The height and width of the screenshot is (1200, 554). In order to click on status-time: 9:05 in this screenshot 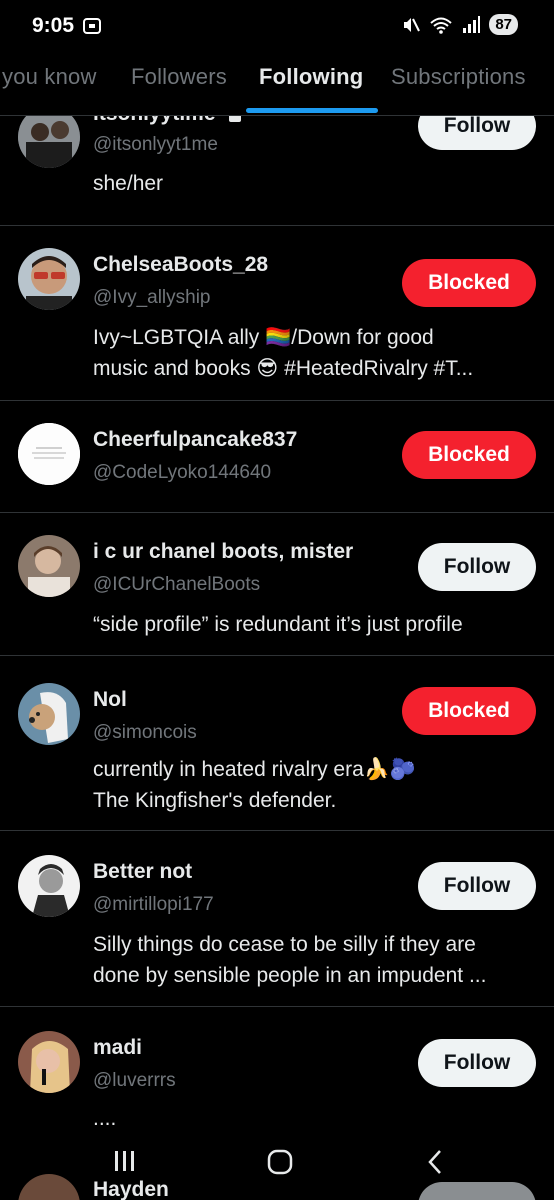, I will do `click(53, 25)`.